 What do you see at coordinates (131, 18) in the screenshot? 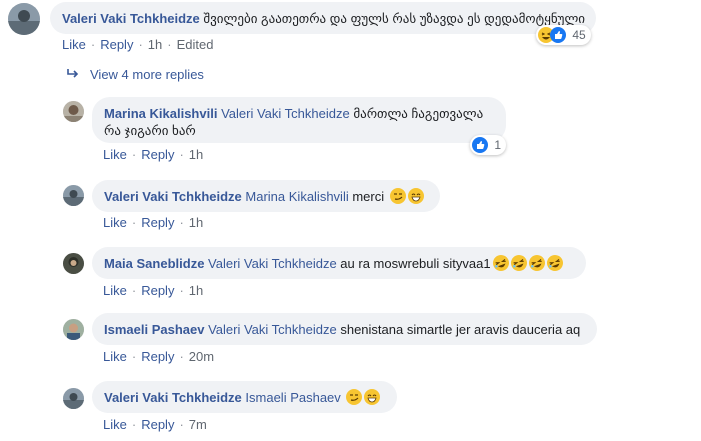
I see `comment-author: Valeri Vaki Tchkheidze` at bounding box center [131, 18].